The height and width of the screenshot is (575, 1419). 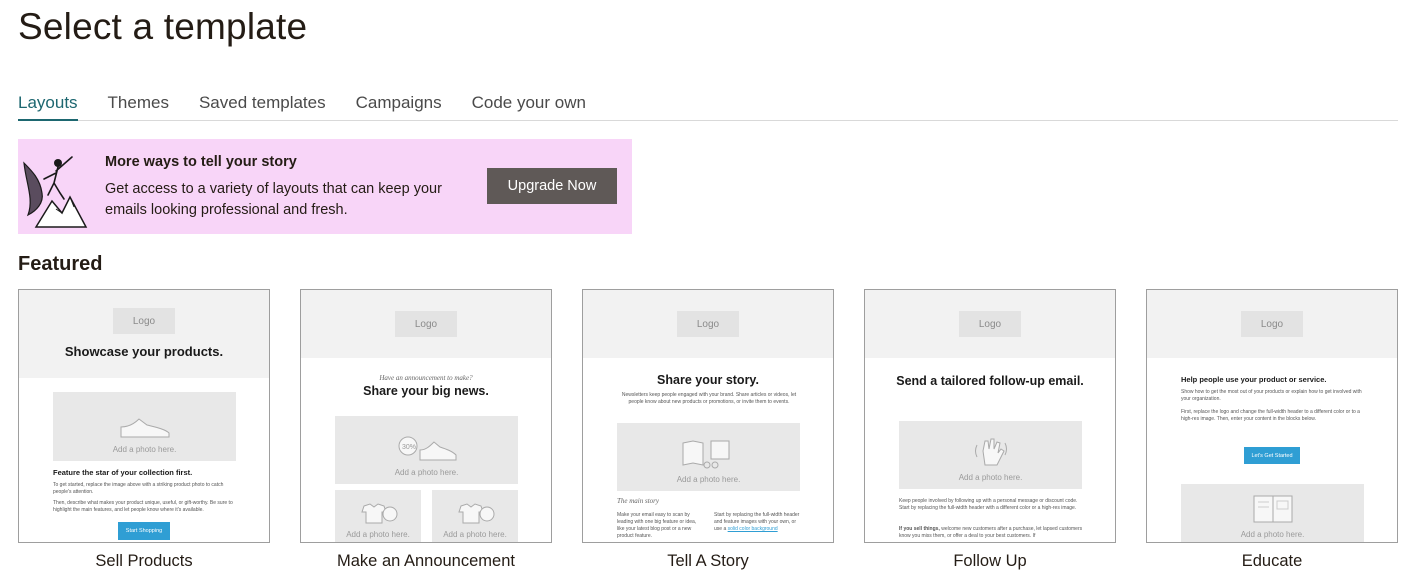 I want to click on tab-themes: Themes, so click(x=138, y=105).